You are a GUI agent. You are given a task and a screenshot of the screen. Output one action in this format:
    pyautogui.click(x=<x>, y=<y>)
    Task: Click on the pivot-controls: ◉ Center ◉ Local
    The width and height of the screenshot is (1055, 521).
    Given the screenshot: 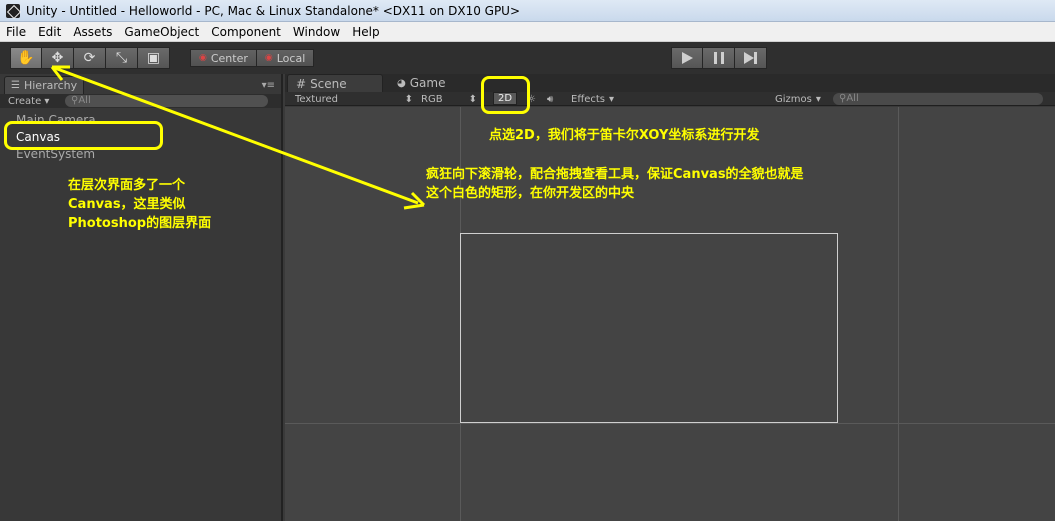 What is the action you would take?
    pyautogui.click(x=252, y=58)
    